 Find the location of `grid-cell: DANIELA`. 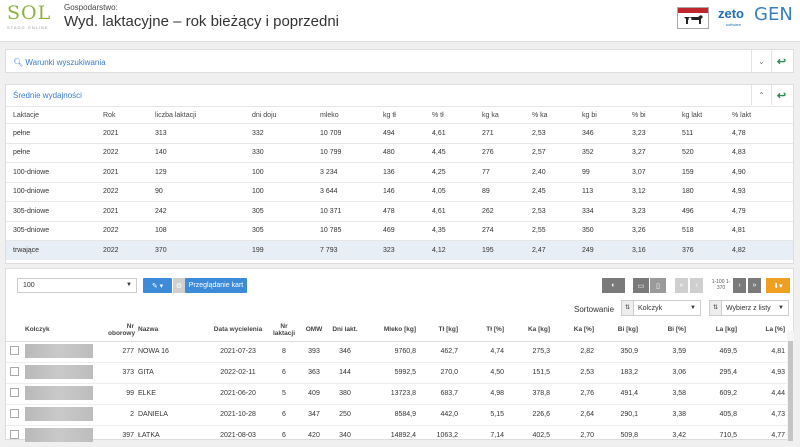

grid-cell: DANIELA is located at coordinates (171, 415).